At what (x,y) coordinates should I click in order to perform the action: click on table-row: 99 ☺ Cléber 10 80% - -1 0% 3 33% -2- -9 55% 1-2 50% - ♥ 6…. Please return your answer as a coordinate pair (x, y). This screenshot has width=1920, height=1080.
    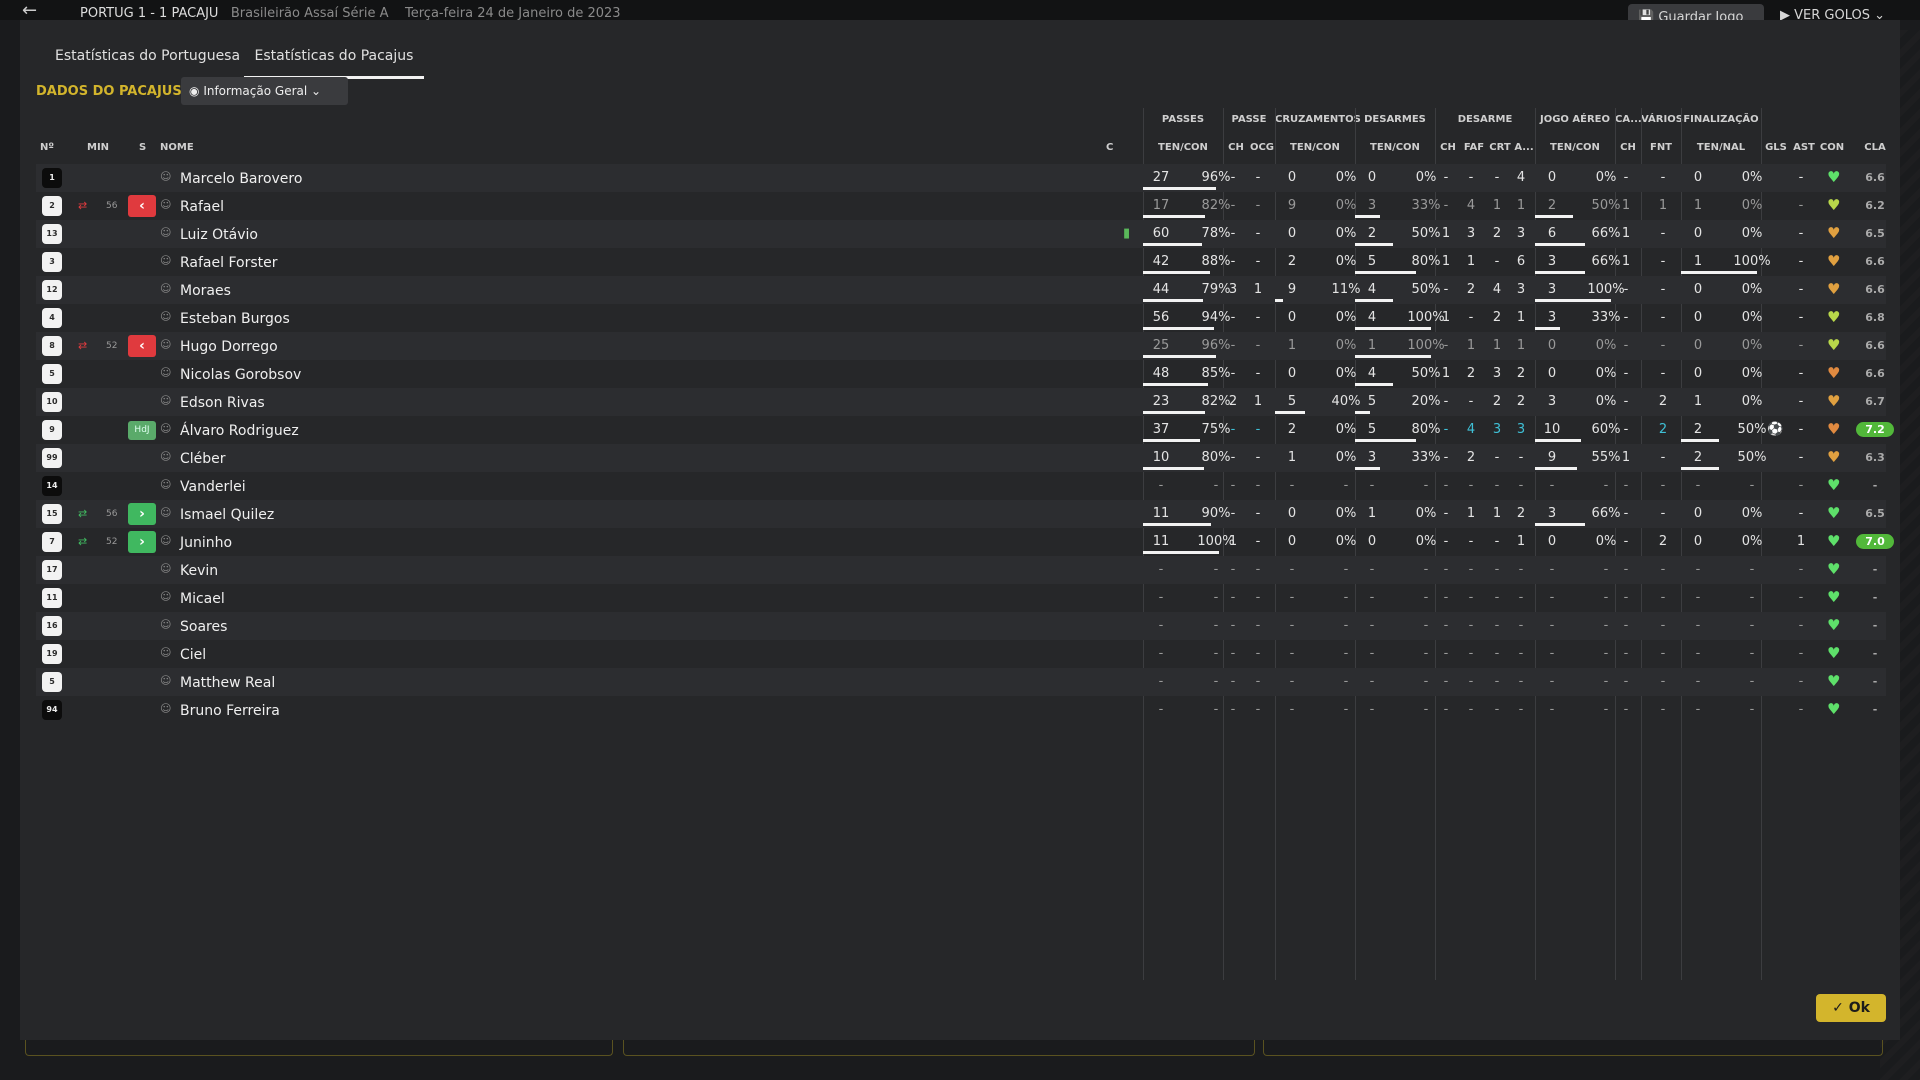
    Looking at the image, I should click on (961, 458).